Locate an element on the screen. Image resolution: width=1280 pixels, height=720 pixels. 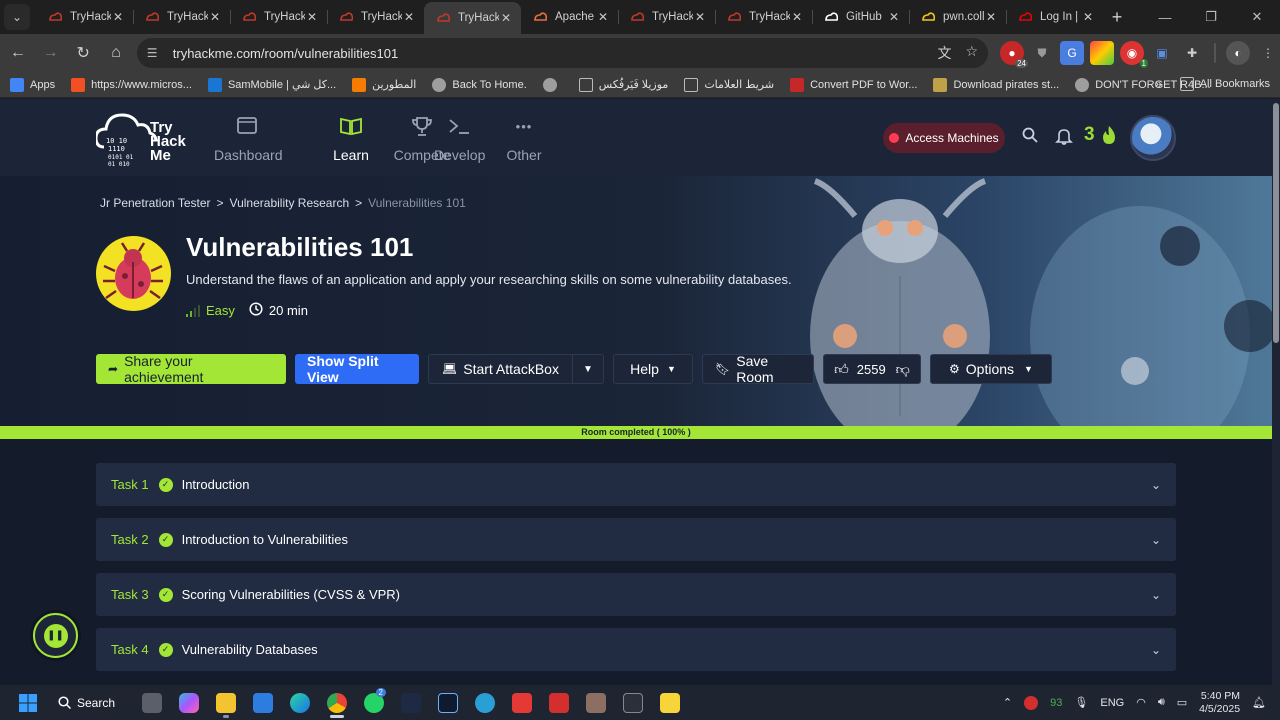
bookmark-item: المطورين is located at coordinates (384, 84).